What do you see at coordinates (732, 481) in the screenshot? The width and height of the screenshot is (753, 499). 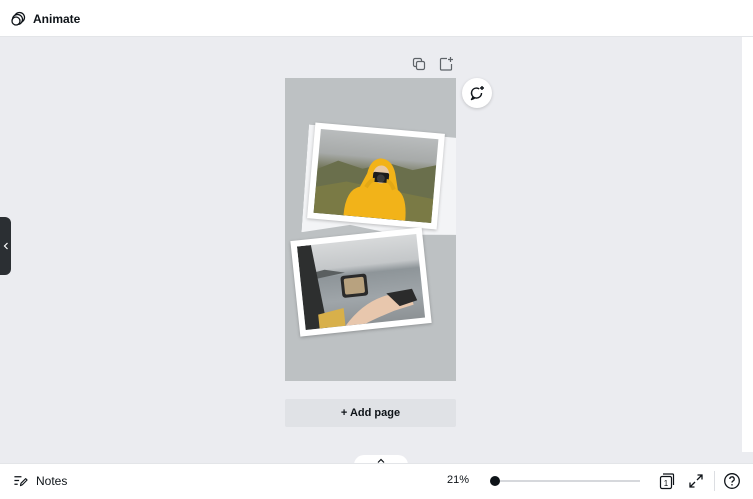 I see `help-icon` at bounding box center [732, 481].